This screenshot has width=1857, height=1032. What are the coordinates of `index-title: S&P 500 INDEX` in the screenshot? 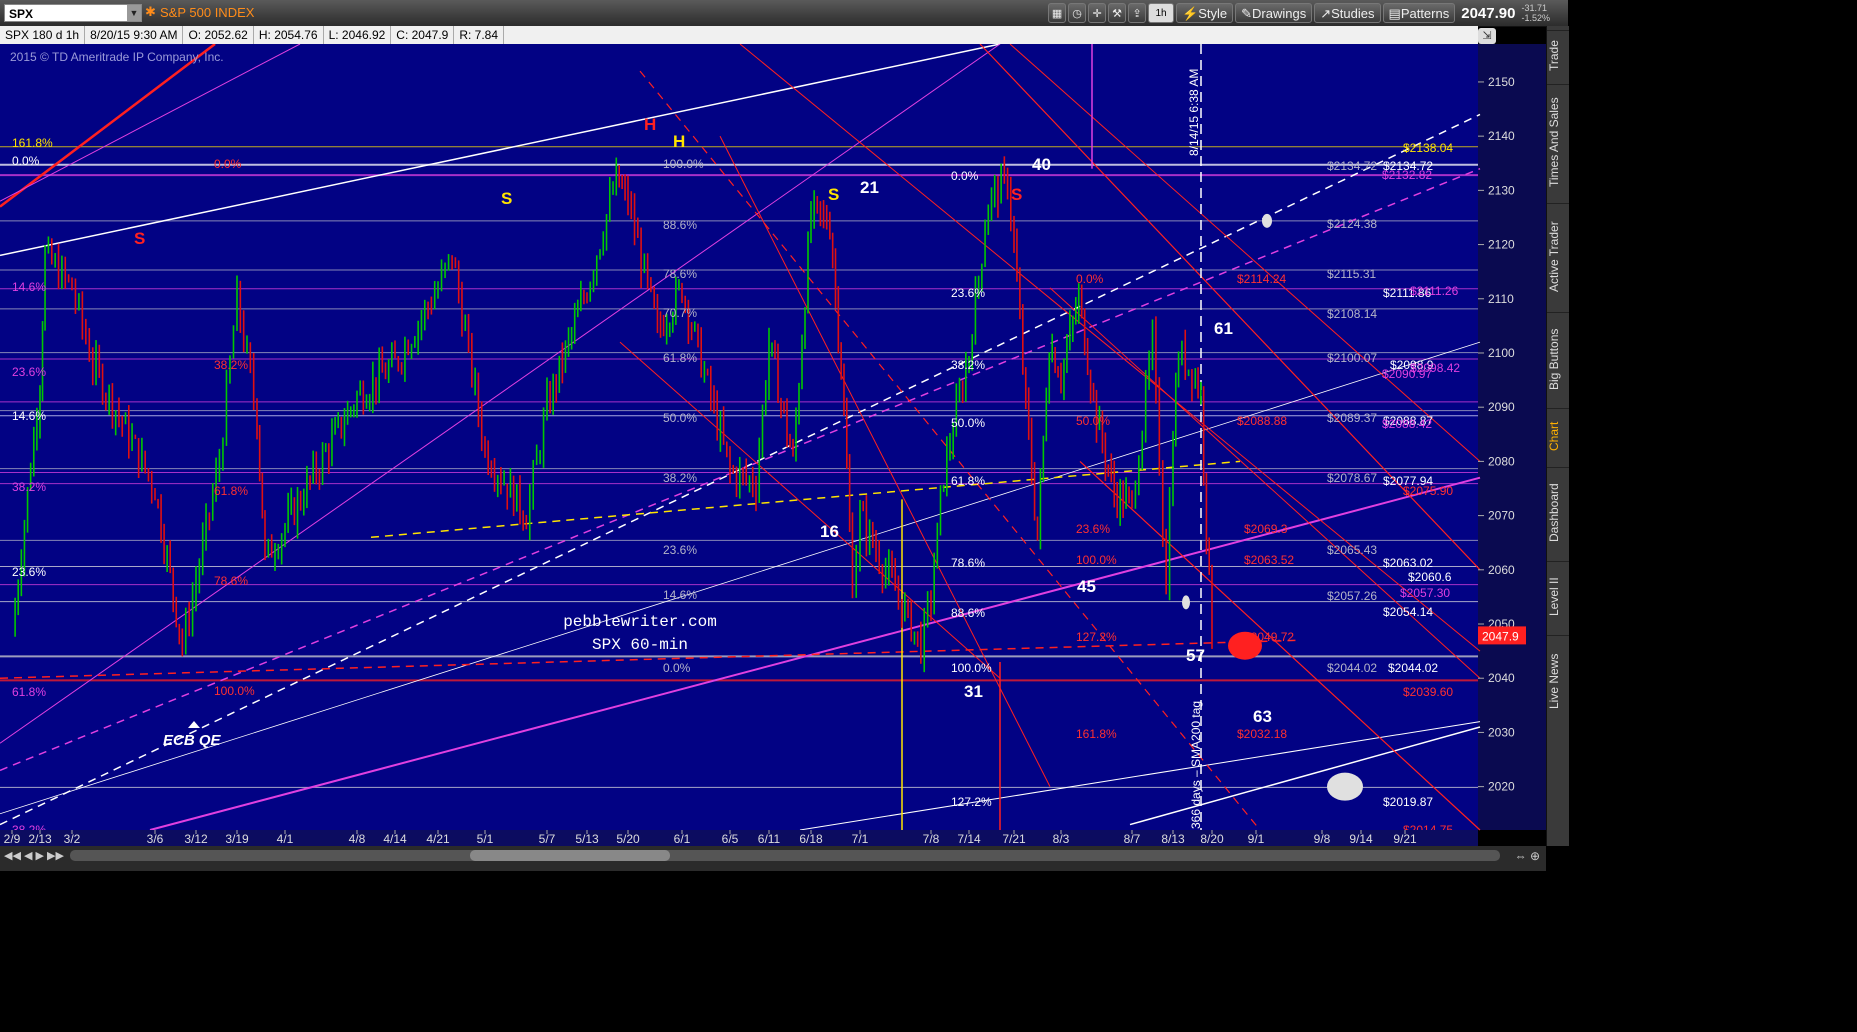 It's located at (207, 12).